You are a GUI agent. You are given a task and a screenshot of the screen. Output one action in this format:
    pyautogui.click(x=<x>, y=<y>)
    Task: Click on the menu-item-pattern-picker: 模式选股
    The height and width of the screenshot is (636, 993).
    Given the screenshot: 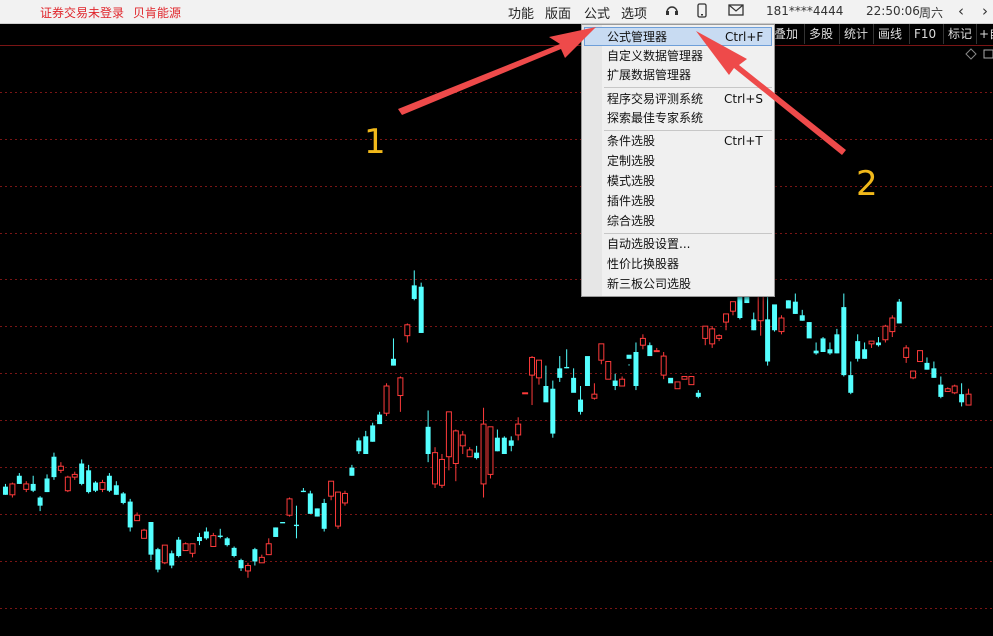 What is the action you would take?
    pyautogui.click(x=678, y=181)
    